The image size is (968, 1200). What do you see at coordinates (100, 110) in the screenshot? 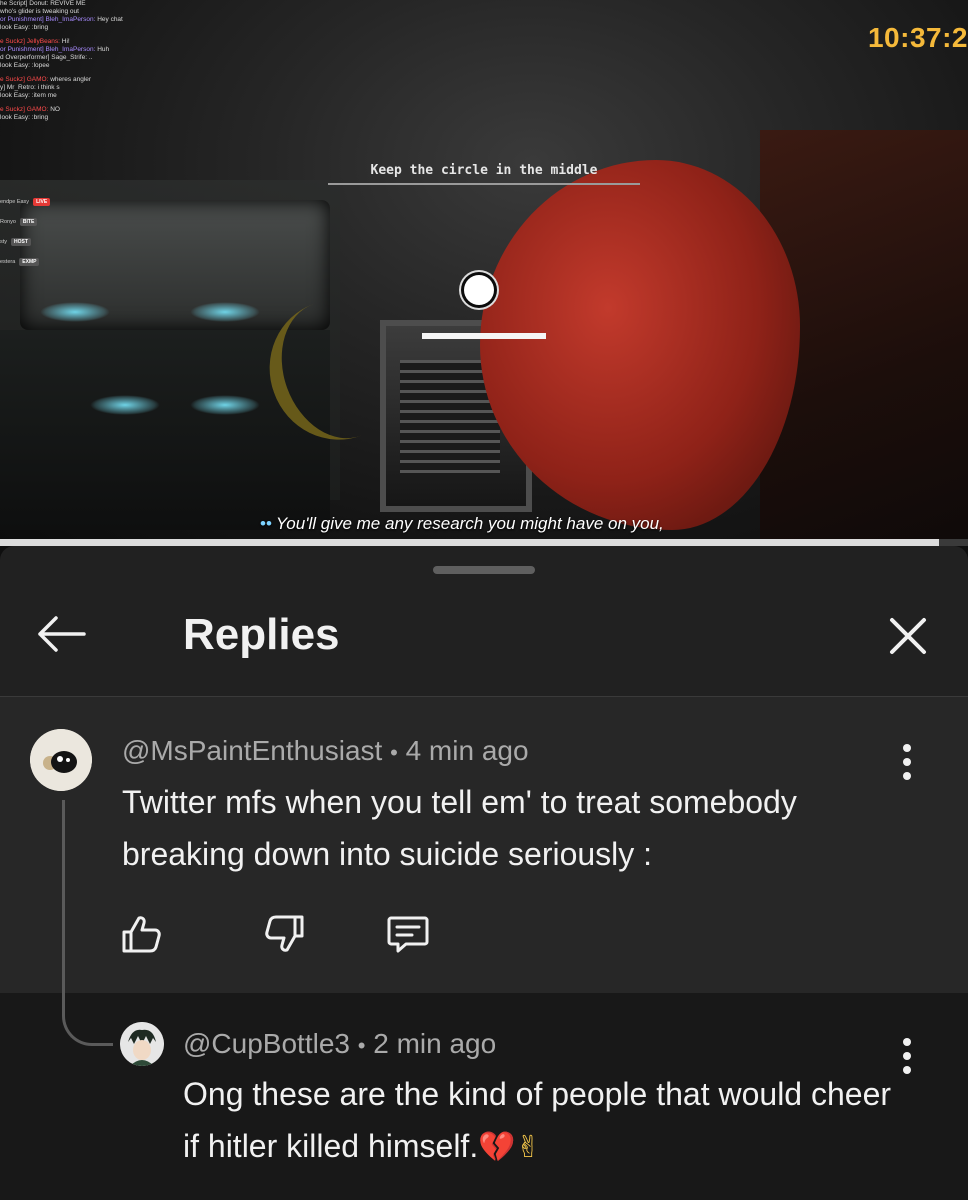
I see `chat-line: e Suckz] GAMO: NO` at bounding box center [100, 110].